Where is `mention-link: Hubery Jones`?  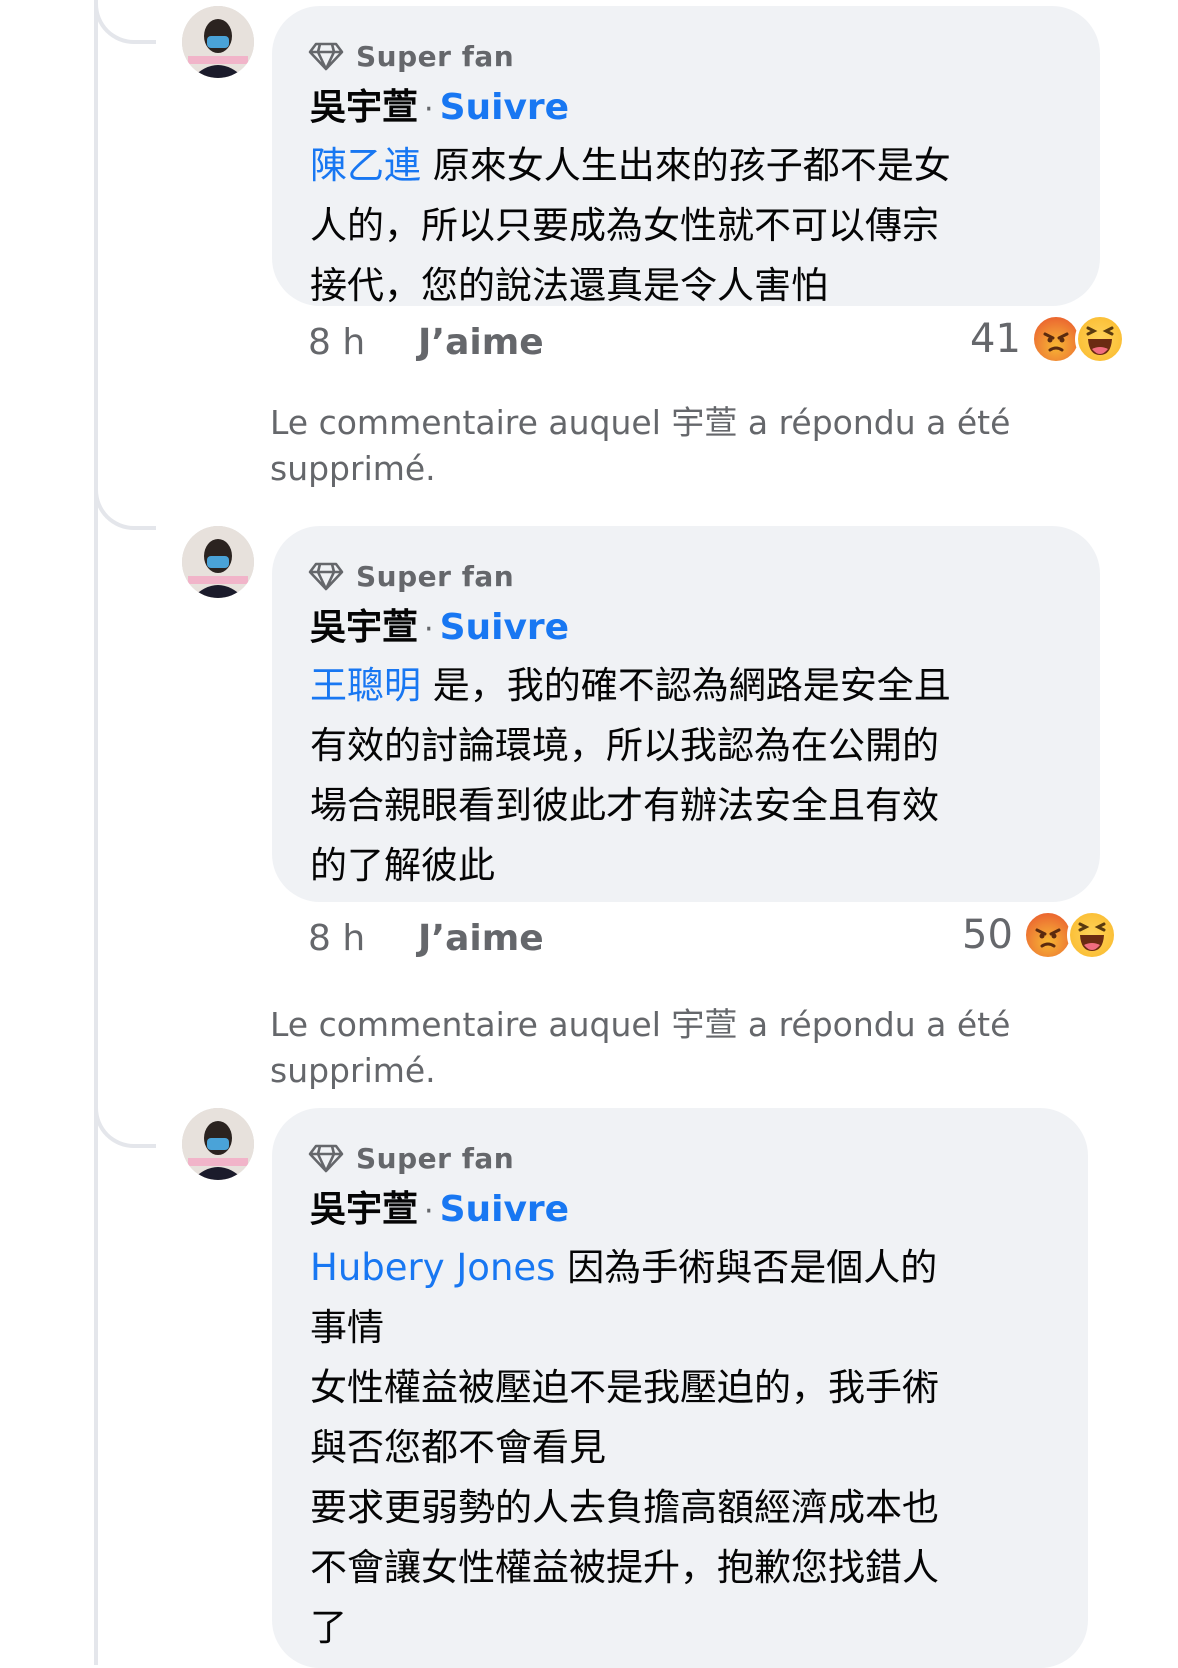
mention-link: Hubery Jones is located at coordinates (432, 1267).